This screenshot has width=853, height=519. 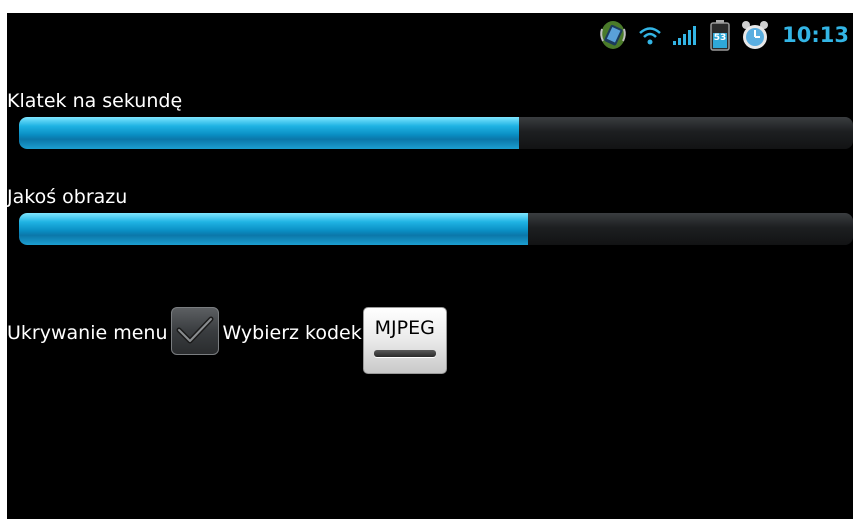 I want to click on hide-menu-checkbox, so click(x=195, y=331).